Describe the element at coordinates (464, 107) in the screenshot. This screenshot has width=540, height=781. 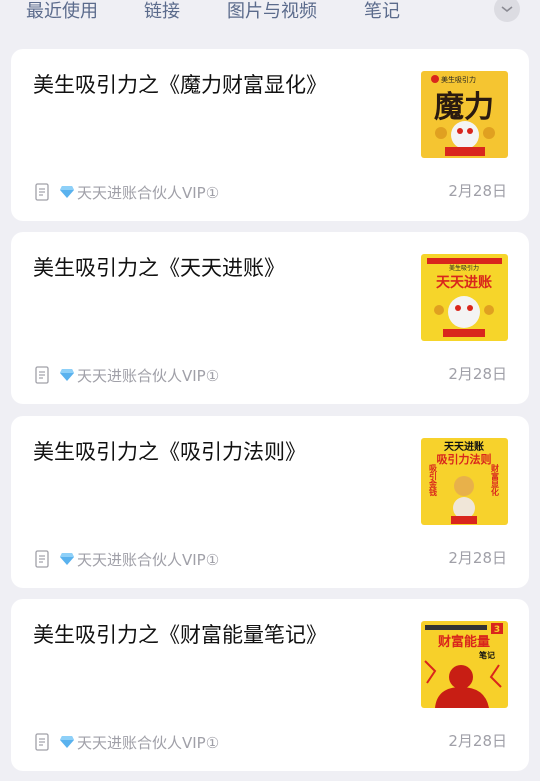
I see `thumb-big-text: 魔力` at that location.